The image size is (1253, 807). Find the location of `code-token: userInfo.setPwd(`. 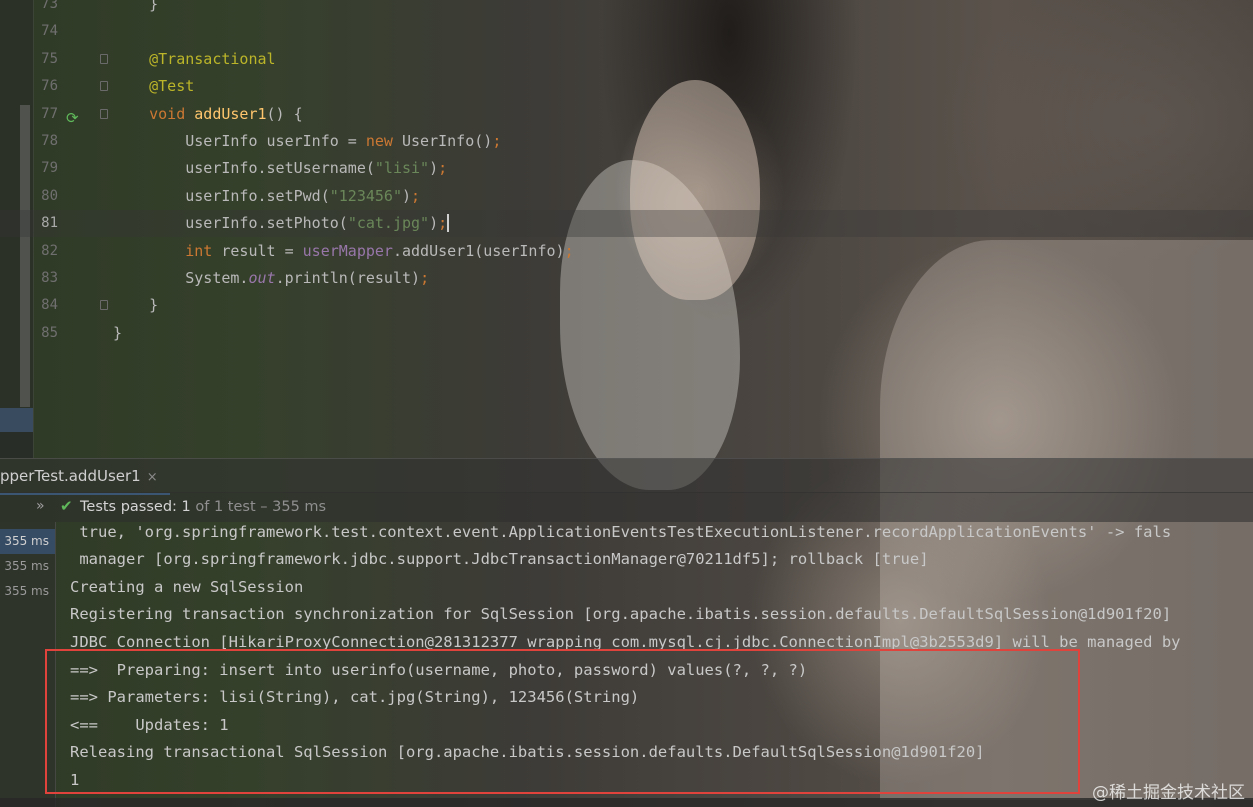

code-token: userInfo.setPwd( is located at coordinates (221, 195).